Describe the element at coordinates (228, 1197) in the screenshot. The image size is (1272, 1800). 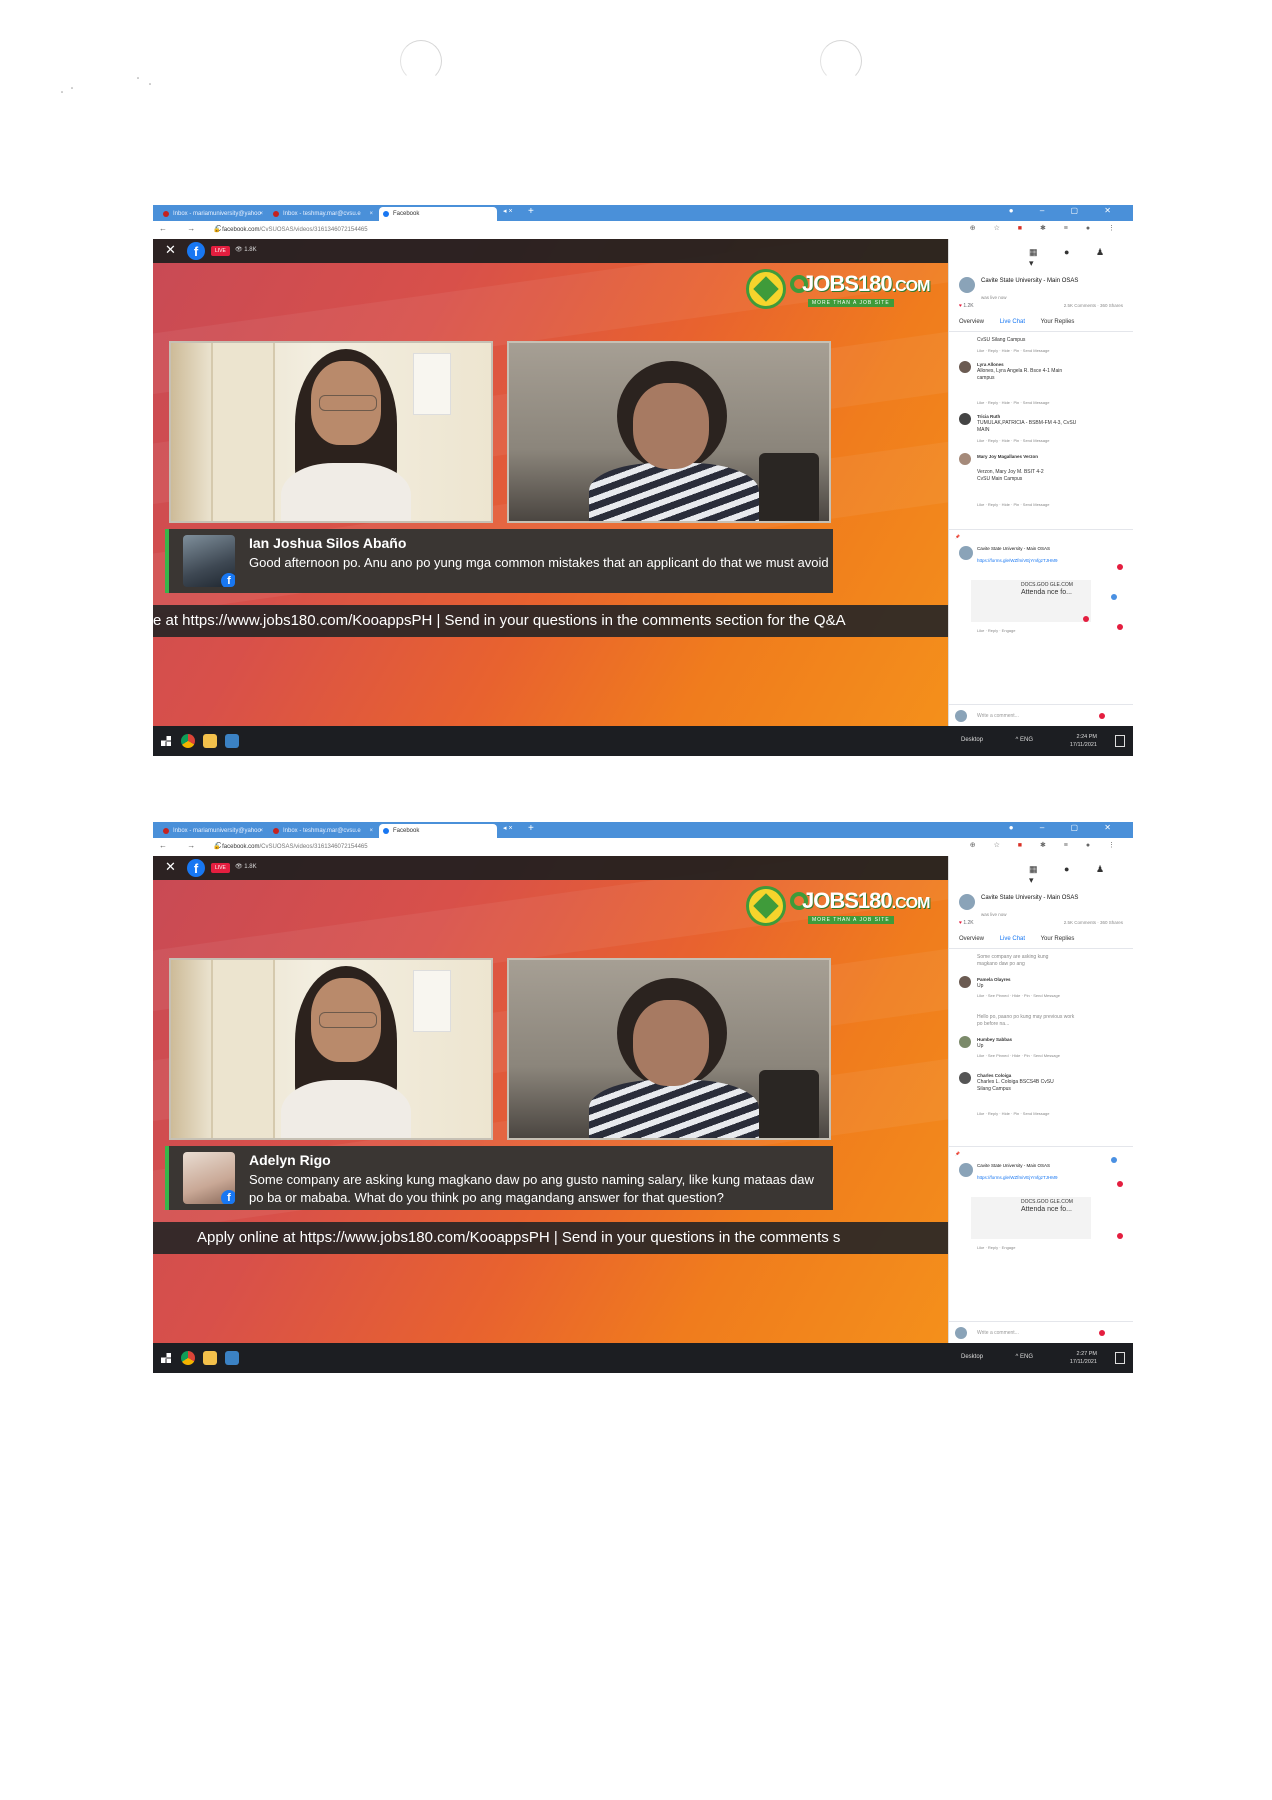
I see `facebook-icon: f` at that location.